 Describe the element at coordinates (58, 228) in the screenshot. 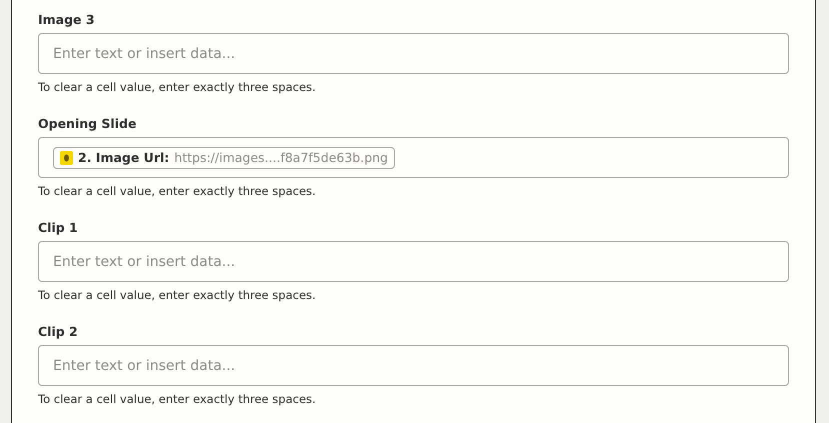

I see `field-label: Clip 1` at that location.